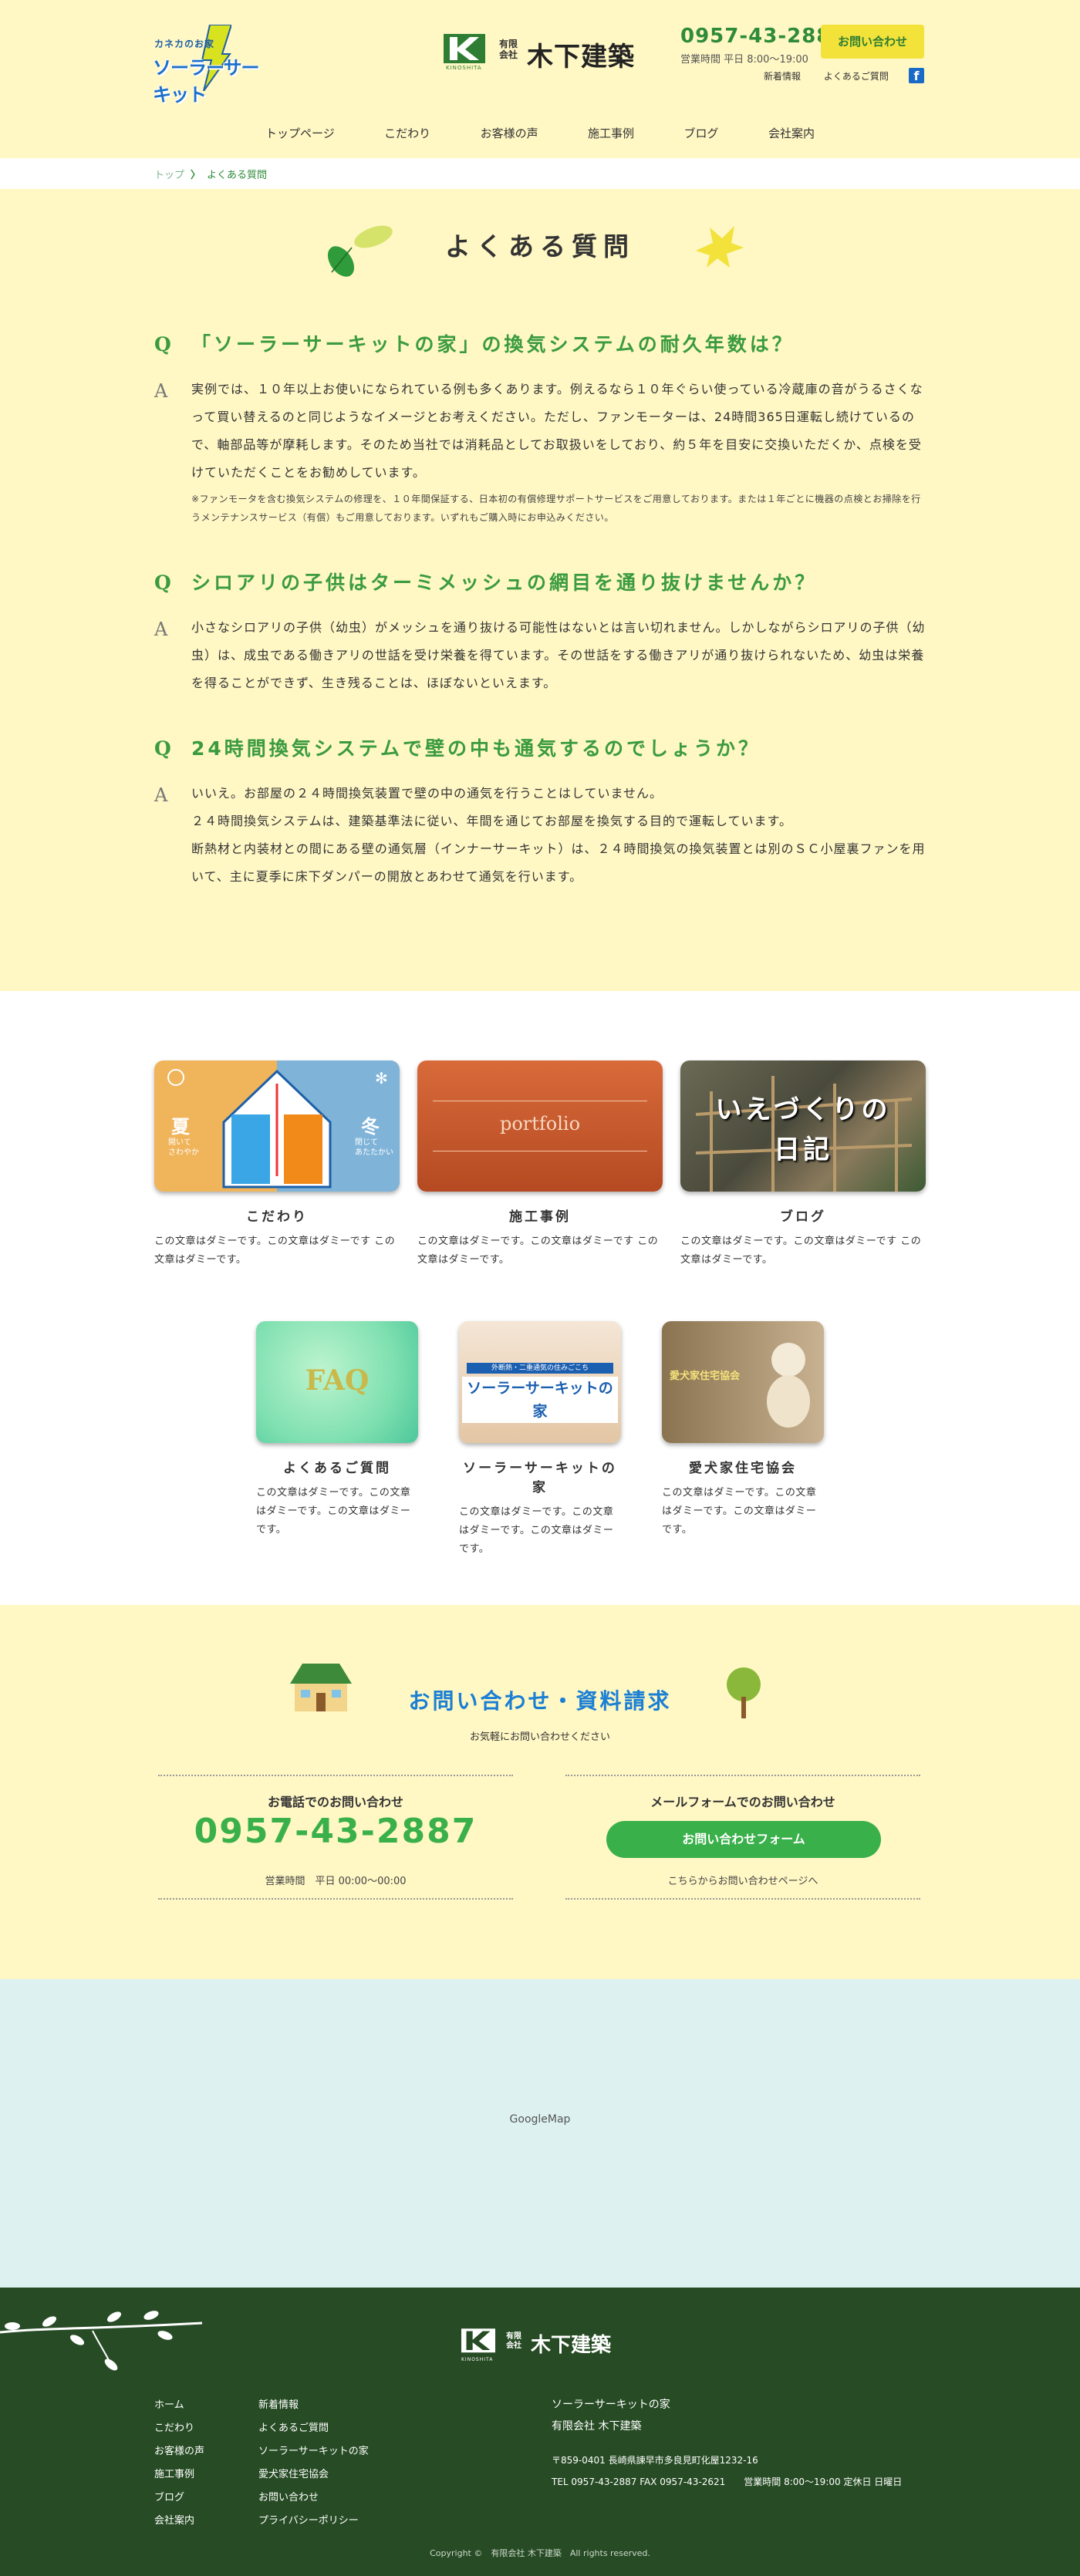 This screenshot has height=2576, width=1080. Describe the element at coordinates (179, 2405) in the screenshot. I see `footer-link-home: ホーム` at that location.